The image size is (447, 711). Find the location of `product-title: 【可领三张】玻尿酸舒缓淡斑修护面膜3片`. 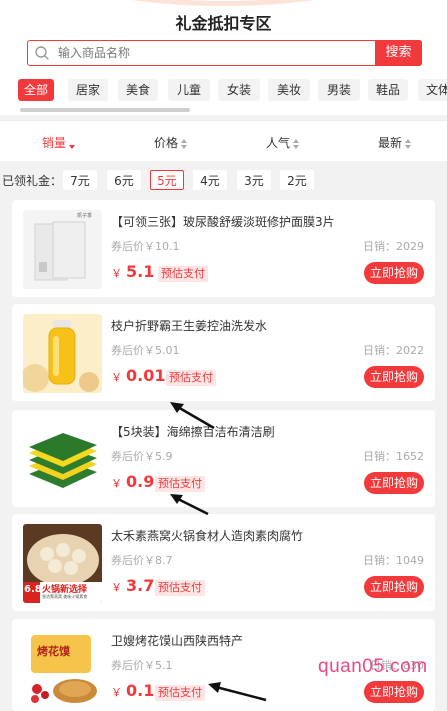

product-title: 【可领三张】玻尿酸舒缓淡斑修护面膜3片 is located at coordinates (223, 222).